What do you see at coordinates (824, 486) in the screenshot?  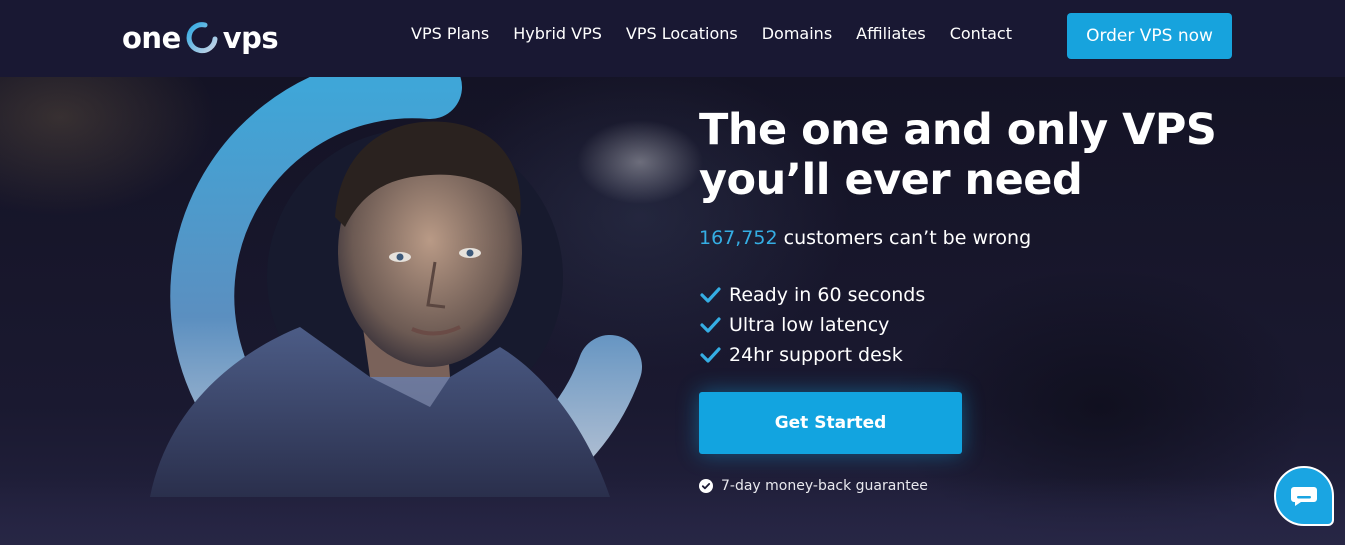 I see `guarantee-text: 7-day money-back guarantee` at bounding box center [824, 486].